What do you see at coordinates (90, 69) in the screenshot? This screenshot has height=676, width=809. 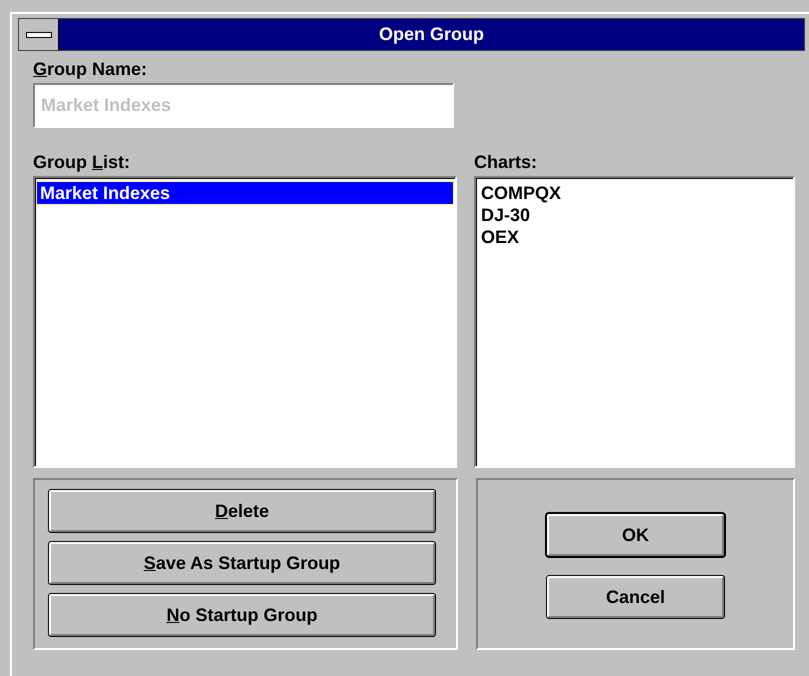 I see `field-label: Group Name:` at bounding box center [90, 69].